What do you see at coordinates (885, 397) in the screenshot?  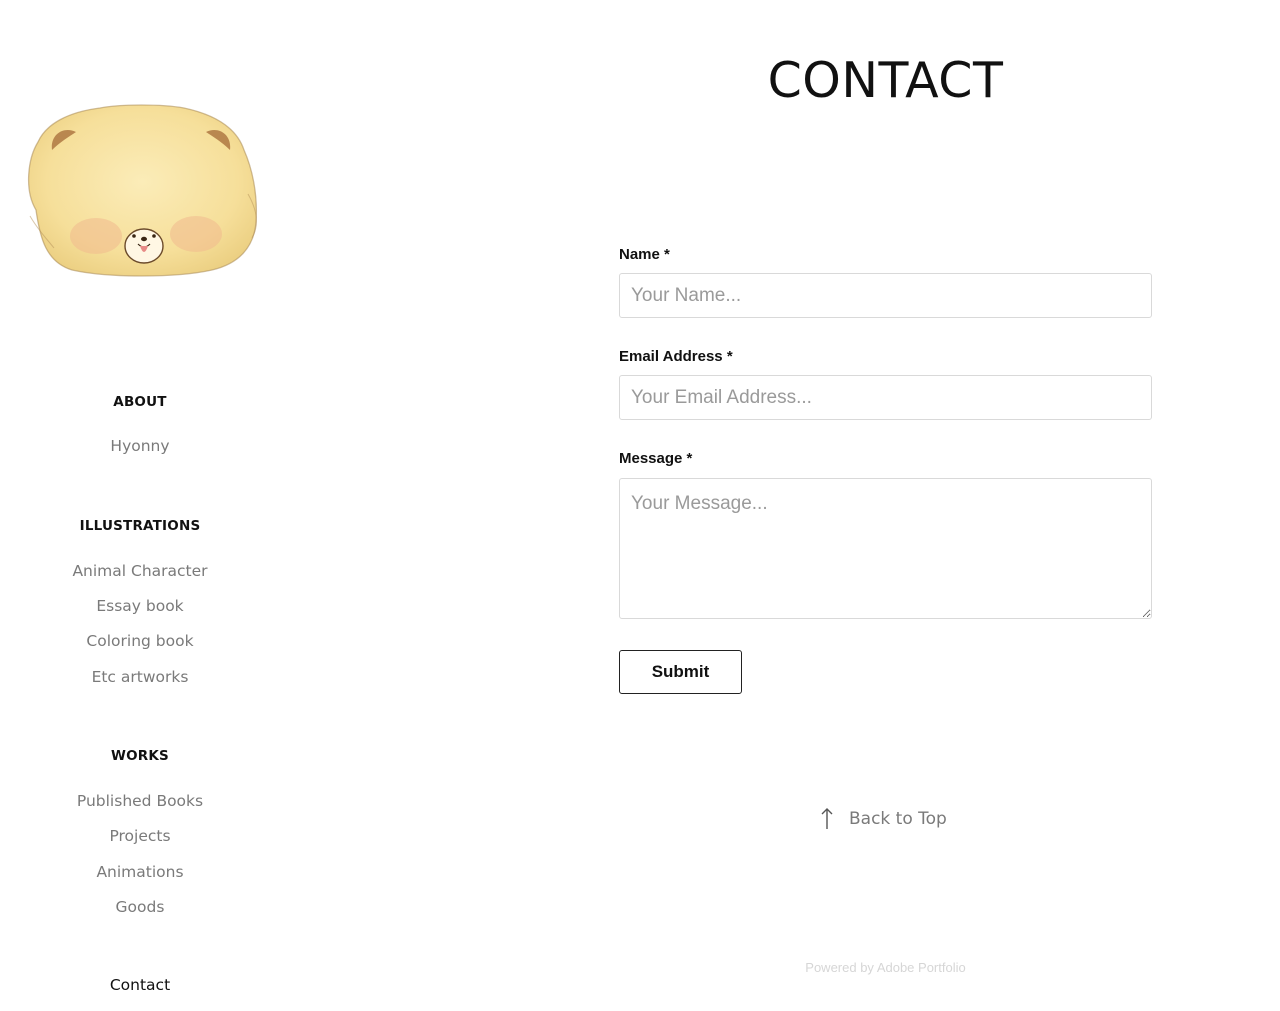 I see `email-input` at bounding box center [885, 397].